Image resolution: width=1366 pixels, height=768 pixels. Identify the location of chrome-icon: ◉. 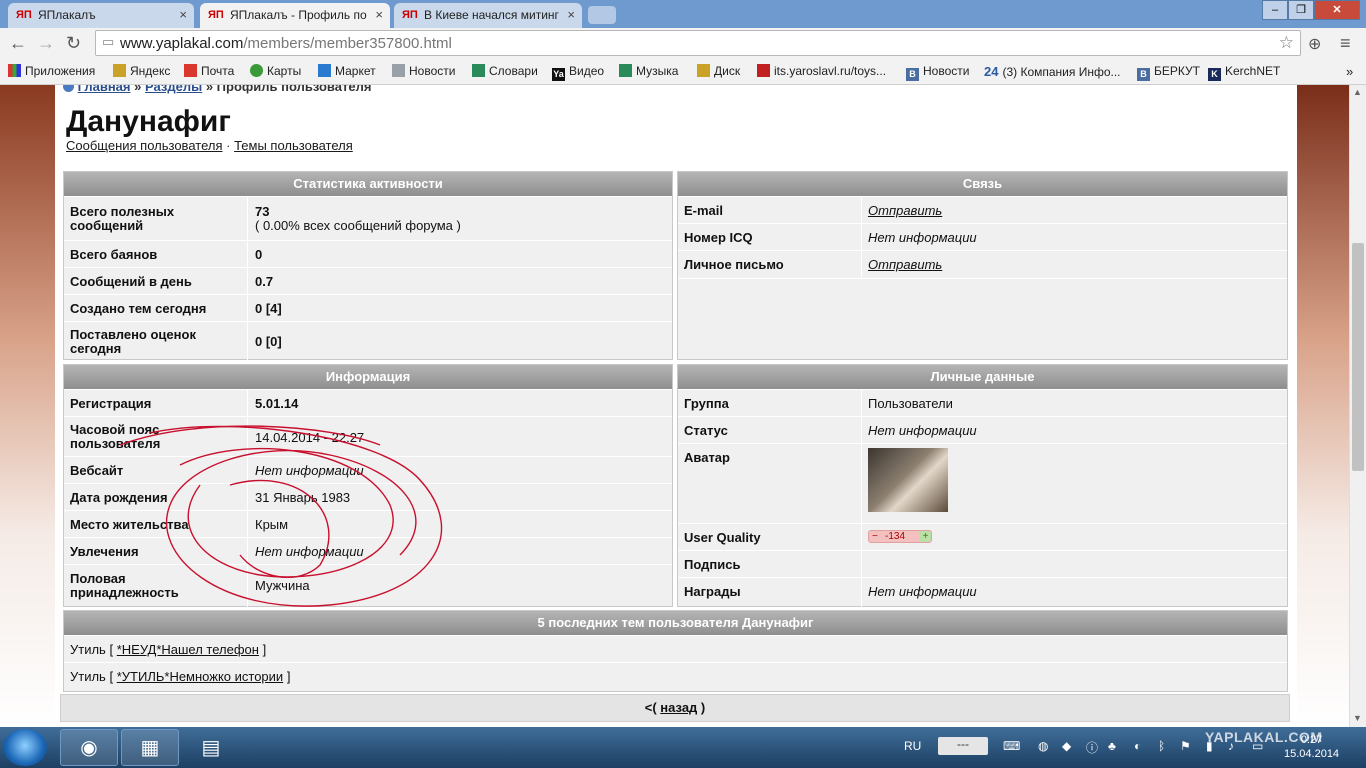
(89, 748).